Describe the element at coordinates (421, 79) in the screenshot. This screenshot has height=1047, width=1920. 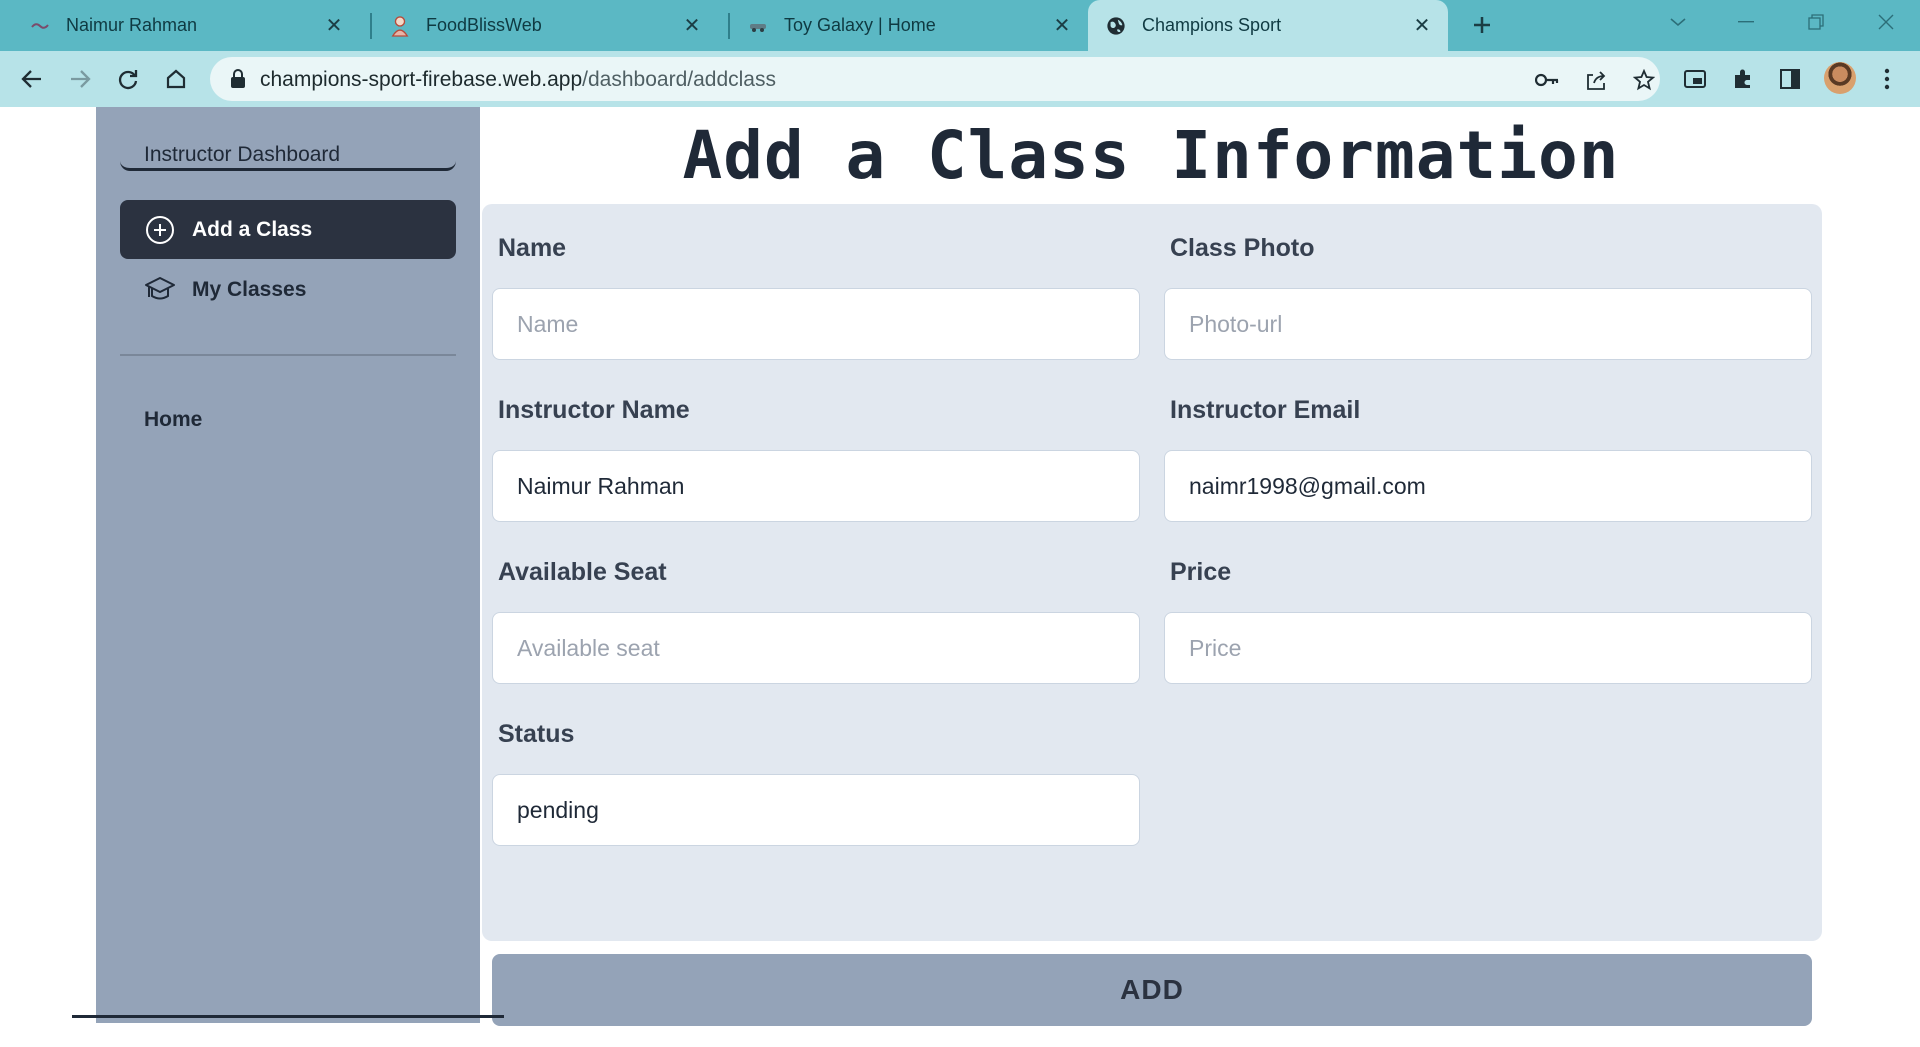
I see `url-host: champions-sport-firebase.web.app` at that location.